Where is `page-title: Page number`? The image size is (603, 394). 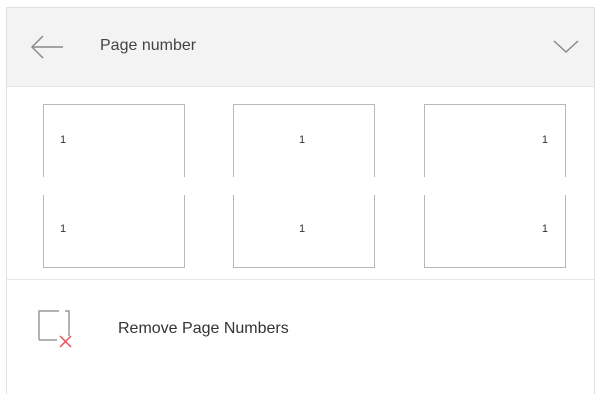
page-title: Page number is located at coordinates (148, 45).